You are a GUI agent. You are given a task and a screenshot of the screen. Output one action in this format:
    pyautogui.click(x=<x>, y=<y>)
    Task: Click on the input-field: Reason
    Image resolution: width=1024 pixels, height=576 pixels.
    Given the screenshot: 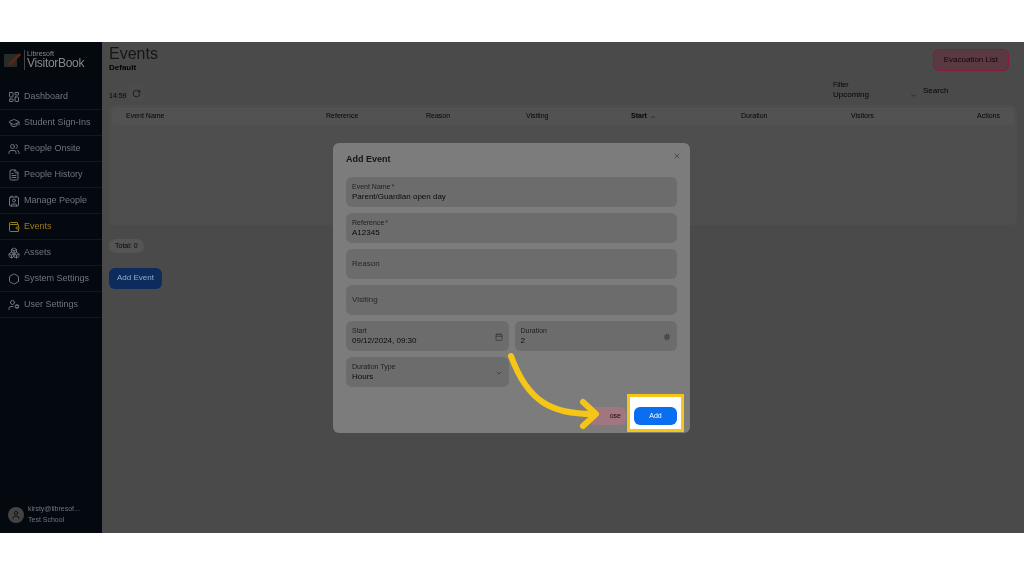 What is the action you would take?
    pyautogui.click(x=511, y=264)
    